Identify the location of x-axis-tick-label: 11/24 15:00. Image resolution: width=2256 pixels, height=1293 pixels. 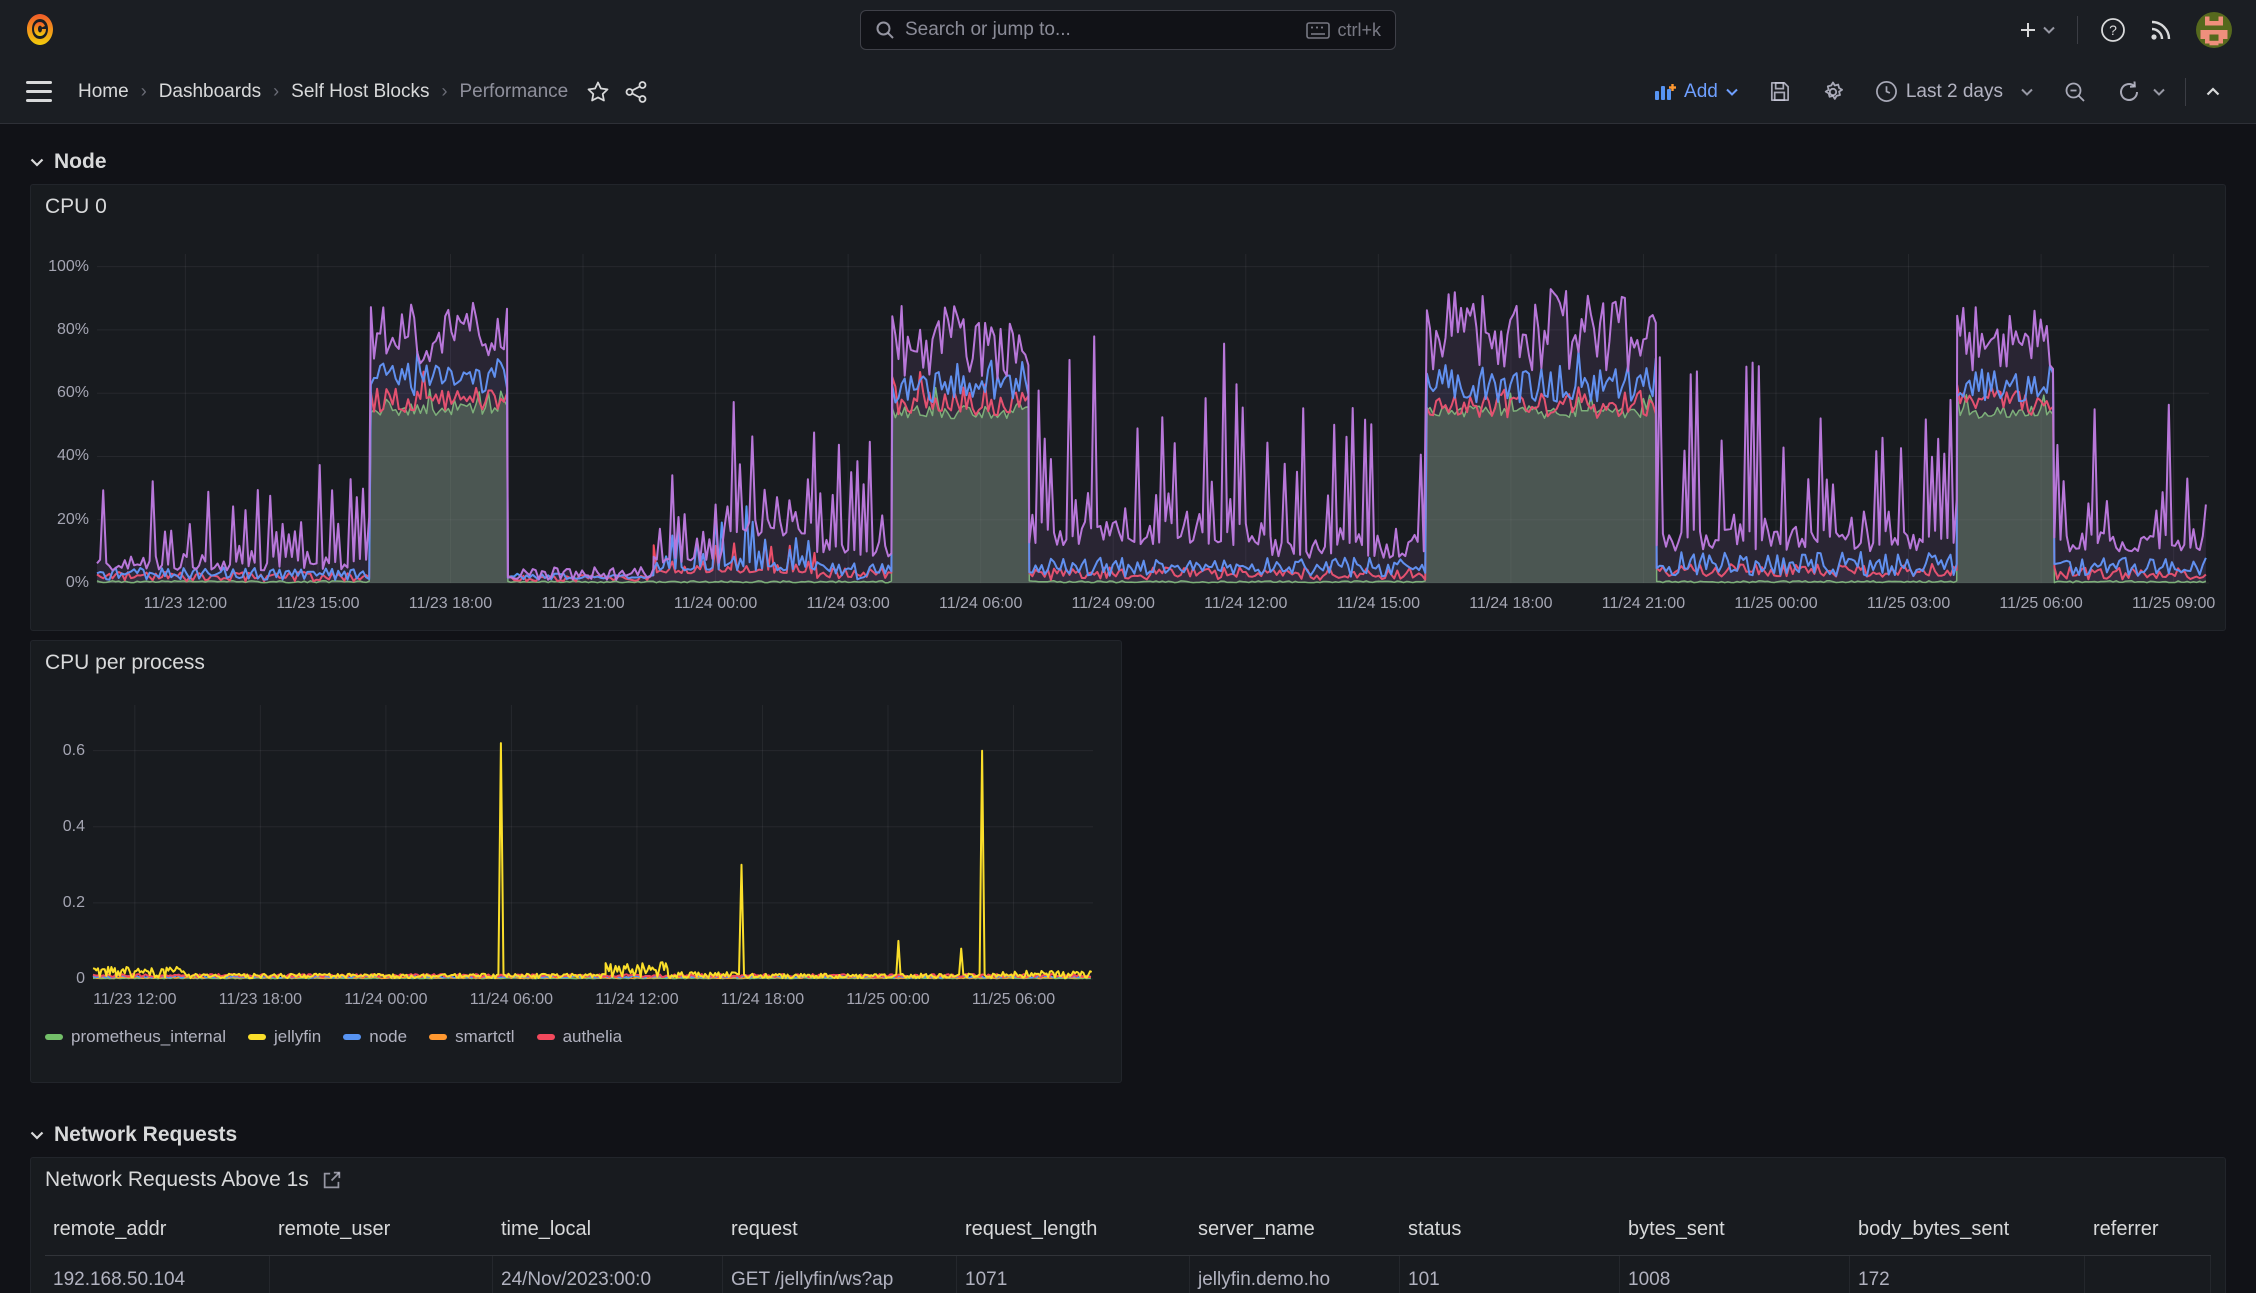
(1378, 603).